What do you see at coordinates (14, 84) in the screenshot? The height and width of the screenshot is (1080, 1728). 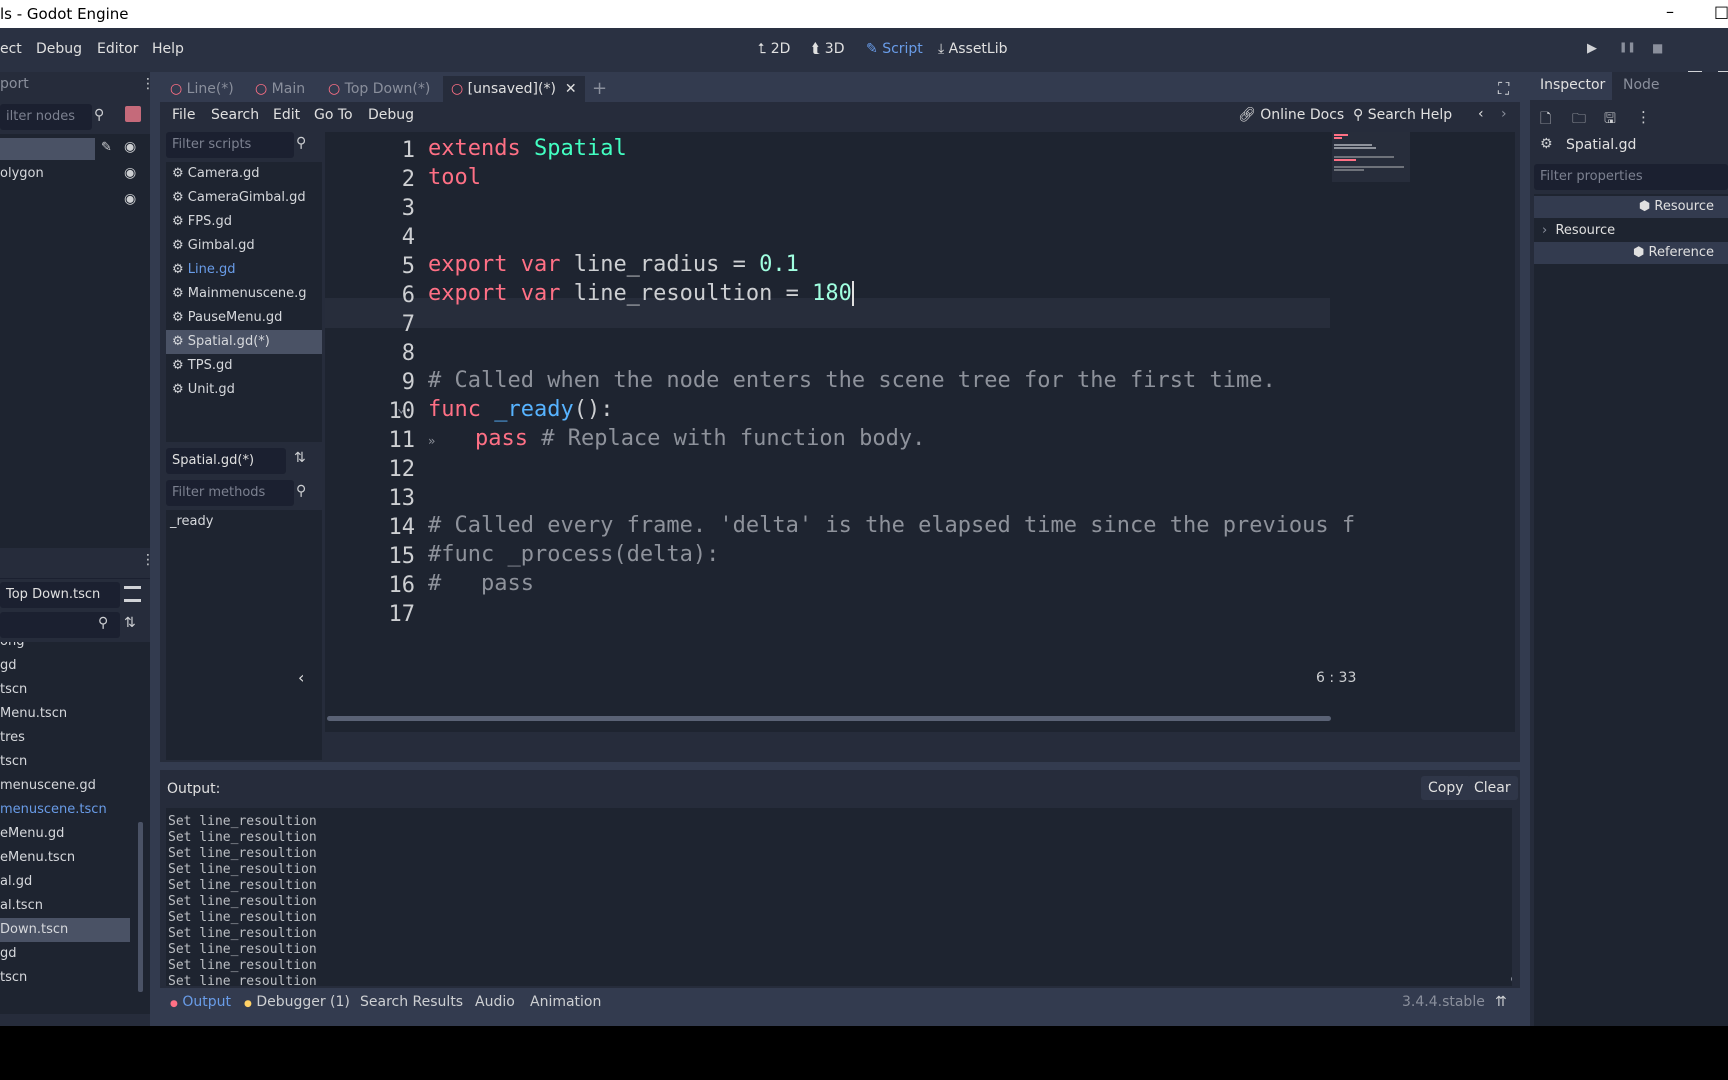 I see `scene-dock-tab: port` at bounding box center [14, 84].